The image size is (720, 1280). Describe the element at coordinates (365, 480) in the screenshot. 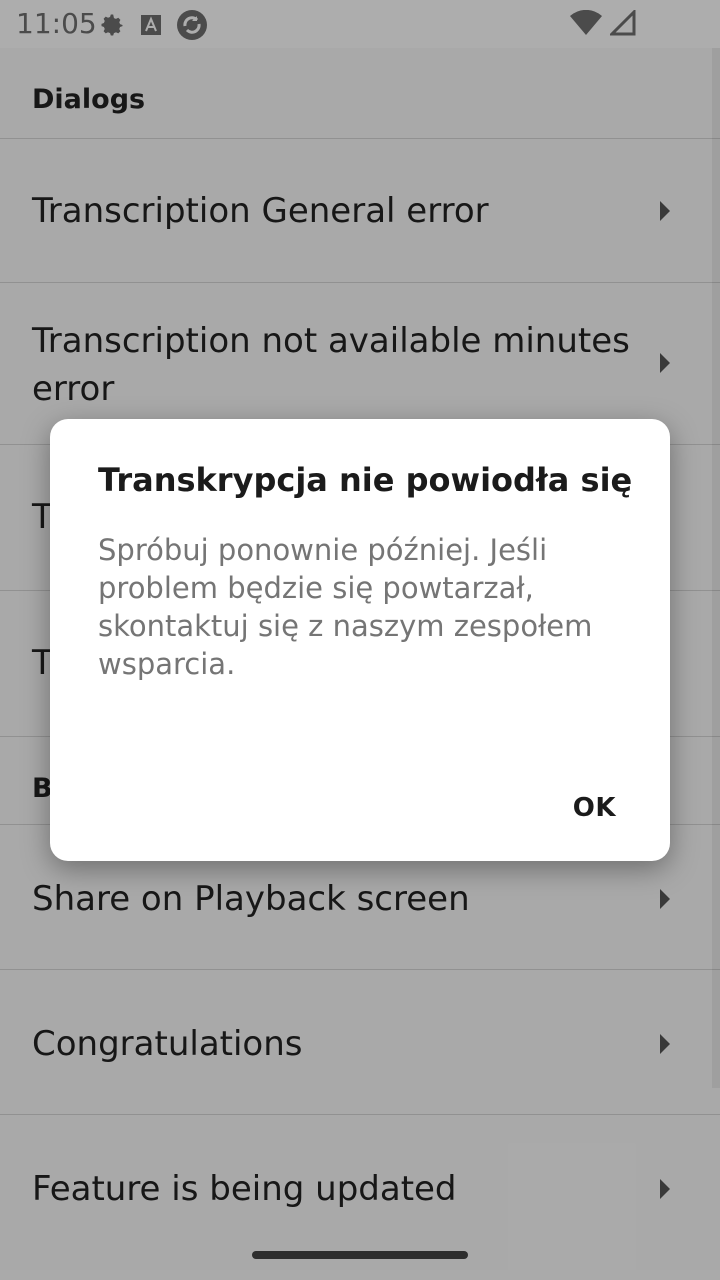

I see `dialog-title: Transkrypcja nie powiodła się` at that location.